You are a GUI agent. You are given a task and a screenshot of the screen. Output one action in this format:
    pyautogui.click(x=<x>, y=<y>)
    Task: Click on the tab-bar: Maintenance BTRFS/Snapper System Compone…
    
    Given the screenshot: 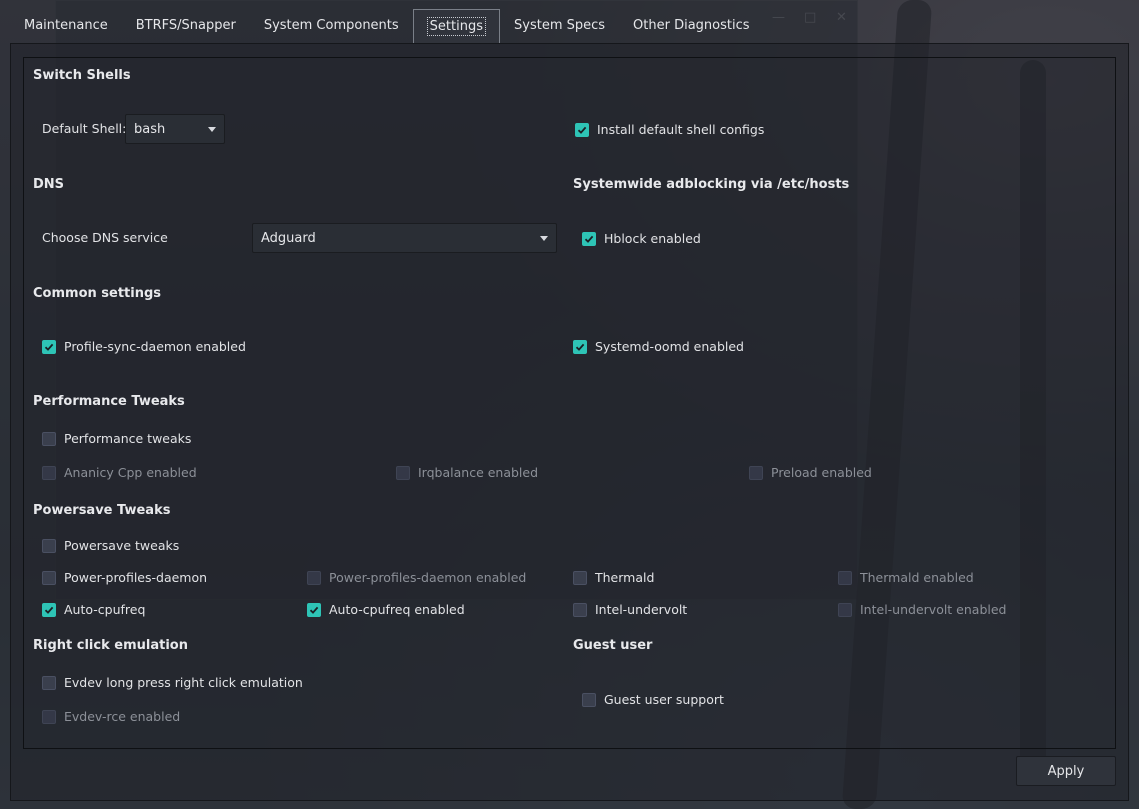 What is the action you would take?
    pyautogui.click(x=387, y=26)
    